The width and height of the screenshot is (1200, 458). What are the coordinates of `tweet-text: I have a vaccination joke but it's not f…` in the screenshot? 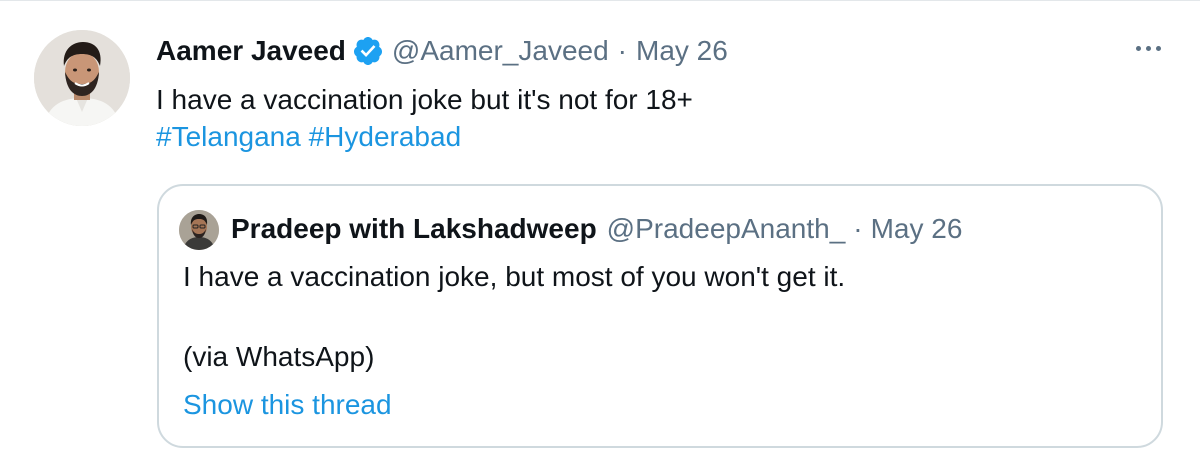 It's located at (424, 99).